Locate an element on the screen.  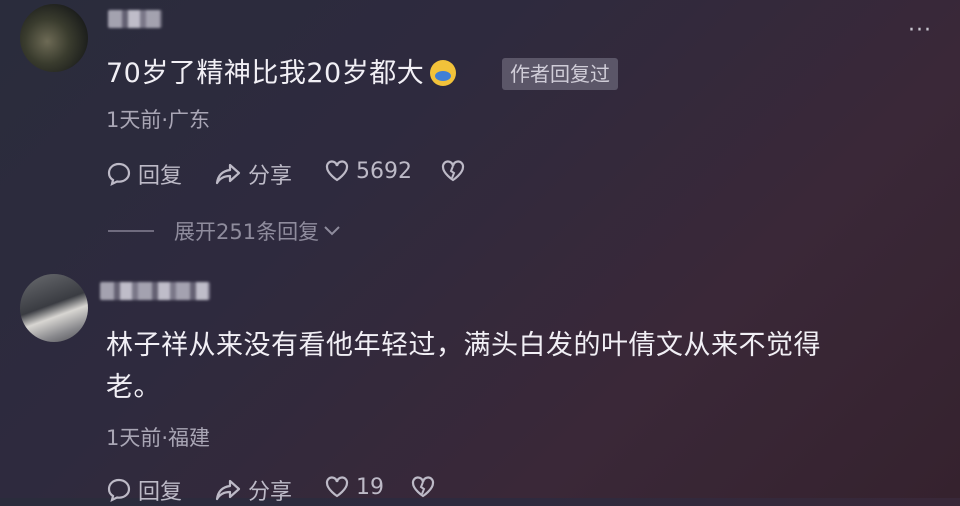
expand-replies: 展开251条回复 is located at coordinates (224, 231).